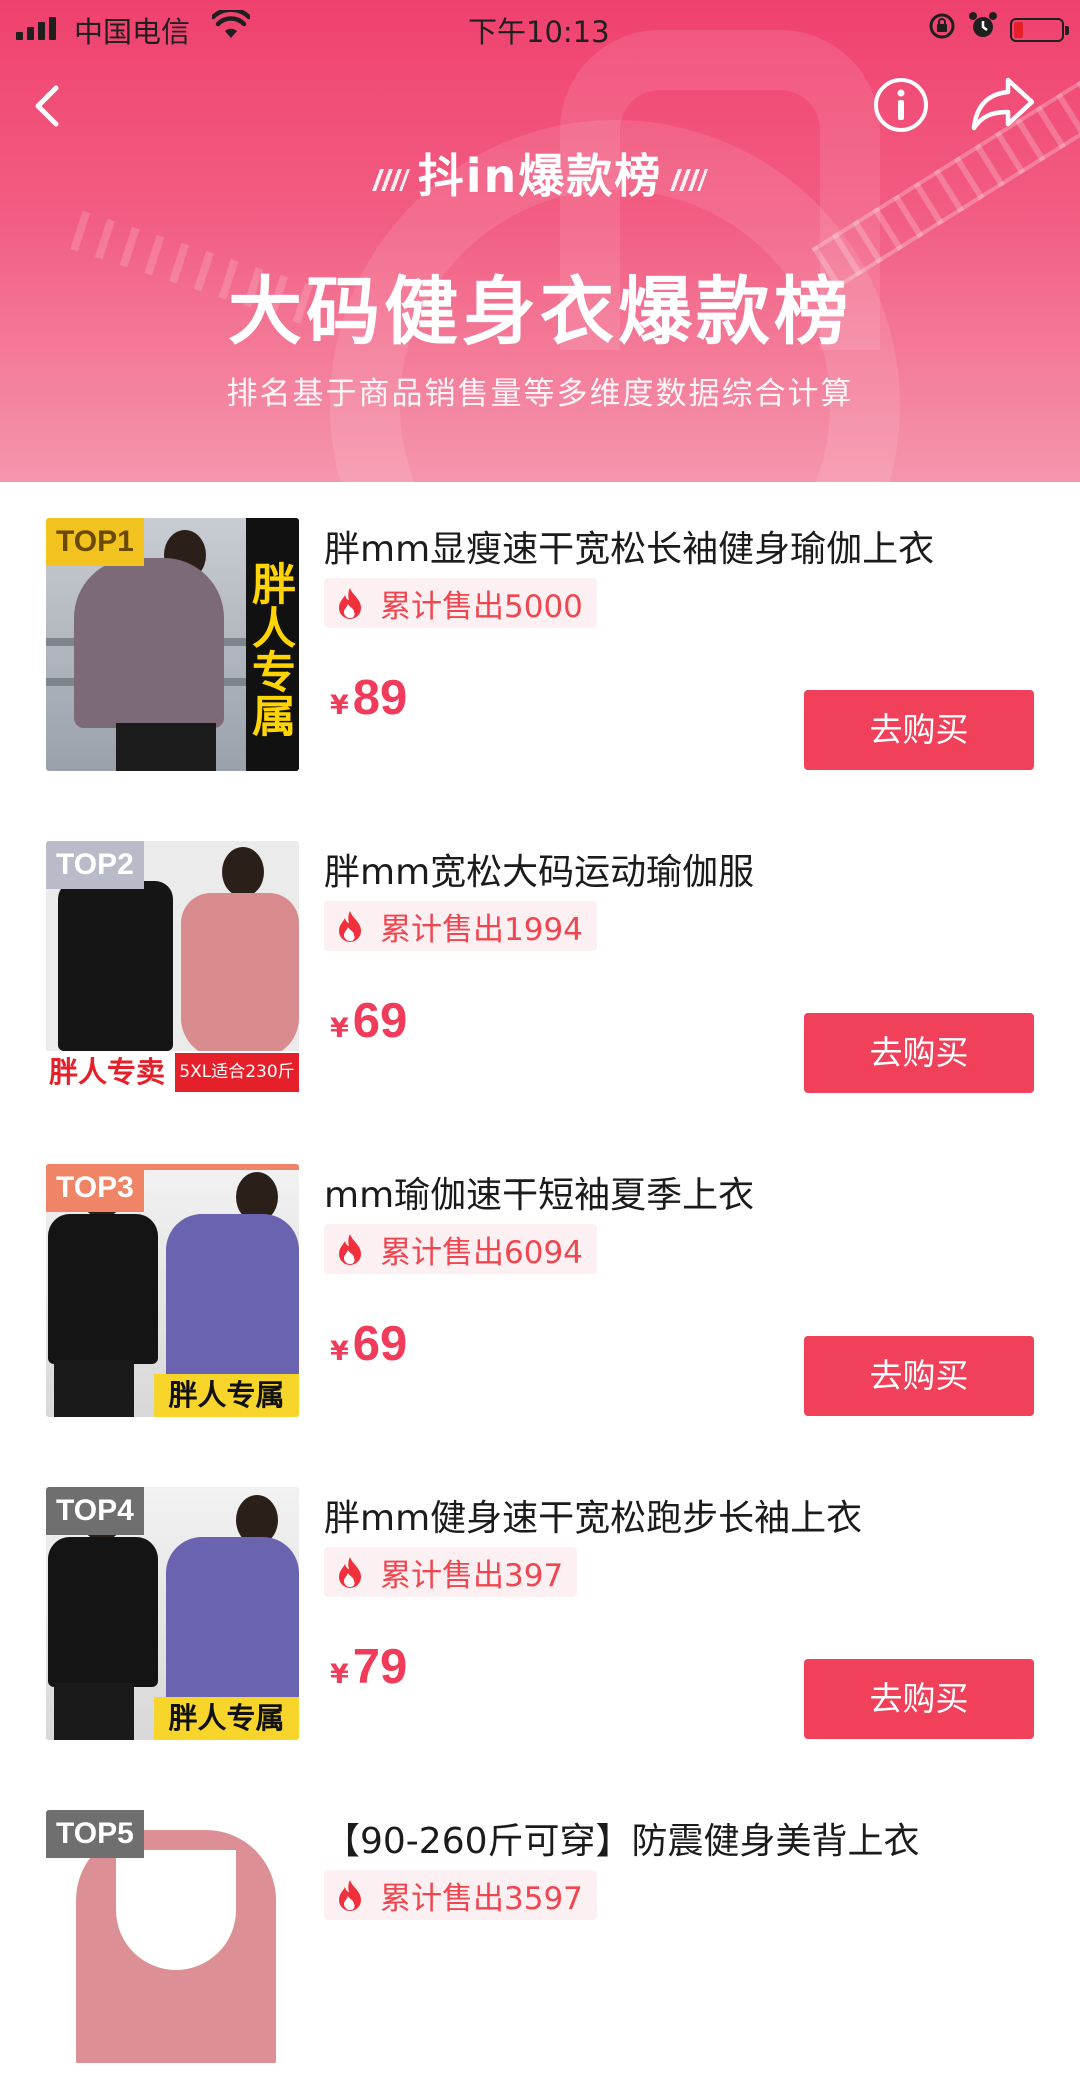  I want to click on product-name: 胖mm宽松大码运动瑜伽服, so click(684, 869).